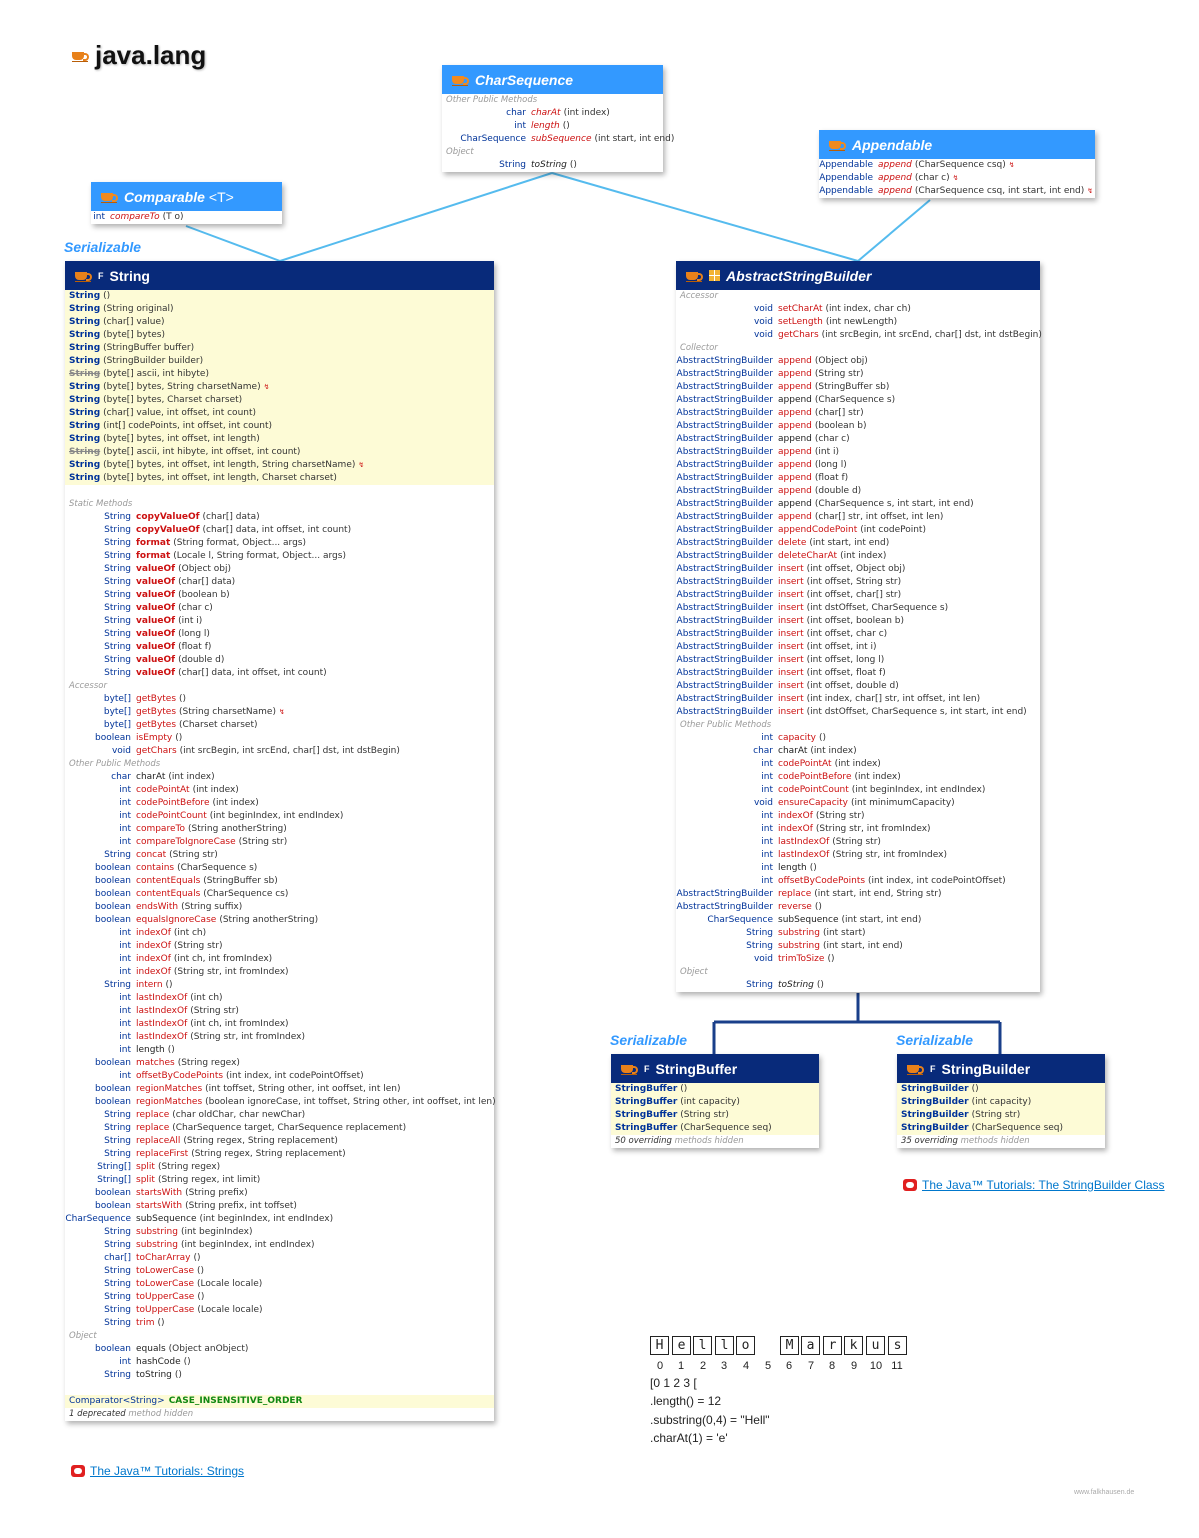 The height and width of the screenshot is (1538, 1199). Describe the element at coordinates (279, 595) in the screenshot. I see `method-row: String valueOf (boolean b)` at that location.